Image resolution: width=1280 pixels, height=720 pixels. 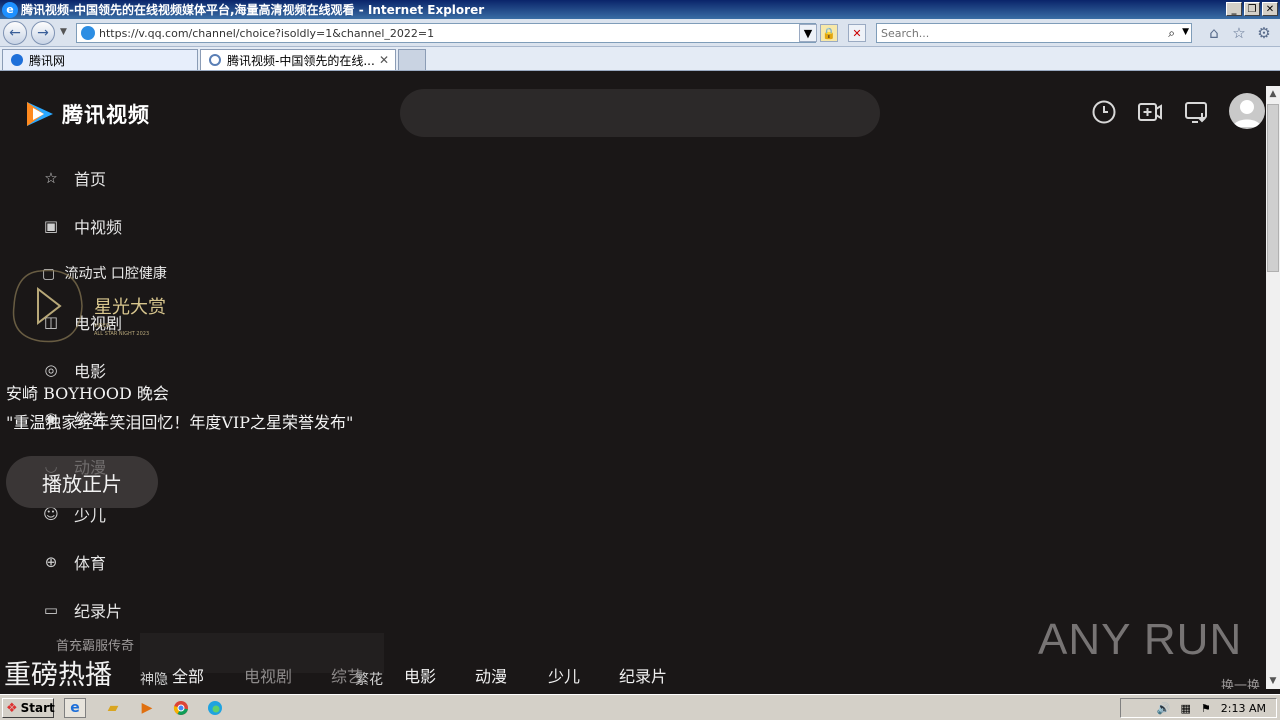 I want to click on tab-tencent: 腾讯网, so click(x=100, y=59).